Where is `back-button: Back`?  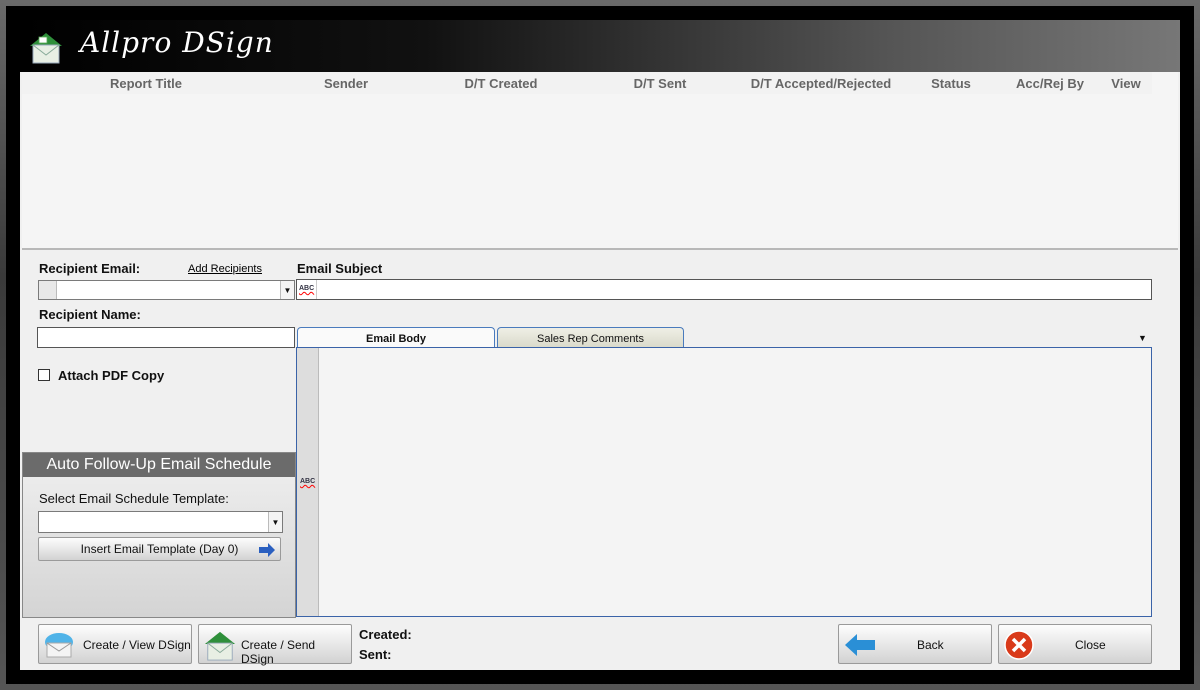 back-button: Back is located at coordinates (915, 644).